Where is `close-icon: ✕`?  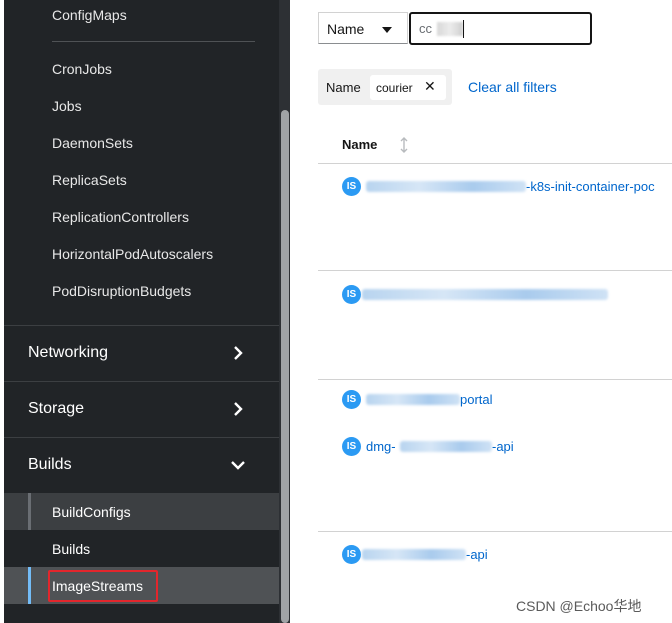 close-icon: ✕ is located at coordinates (430, 86).